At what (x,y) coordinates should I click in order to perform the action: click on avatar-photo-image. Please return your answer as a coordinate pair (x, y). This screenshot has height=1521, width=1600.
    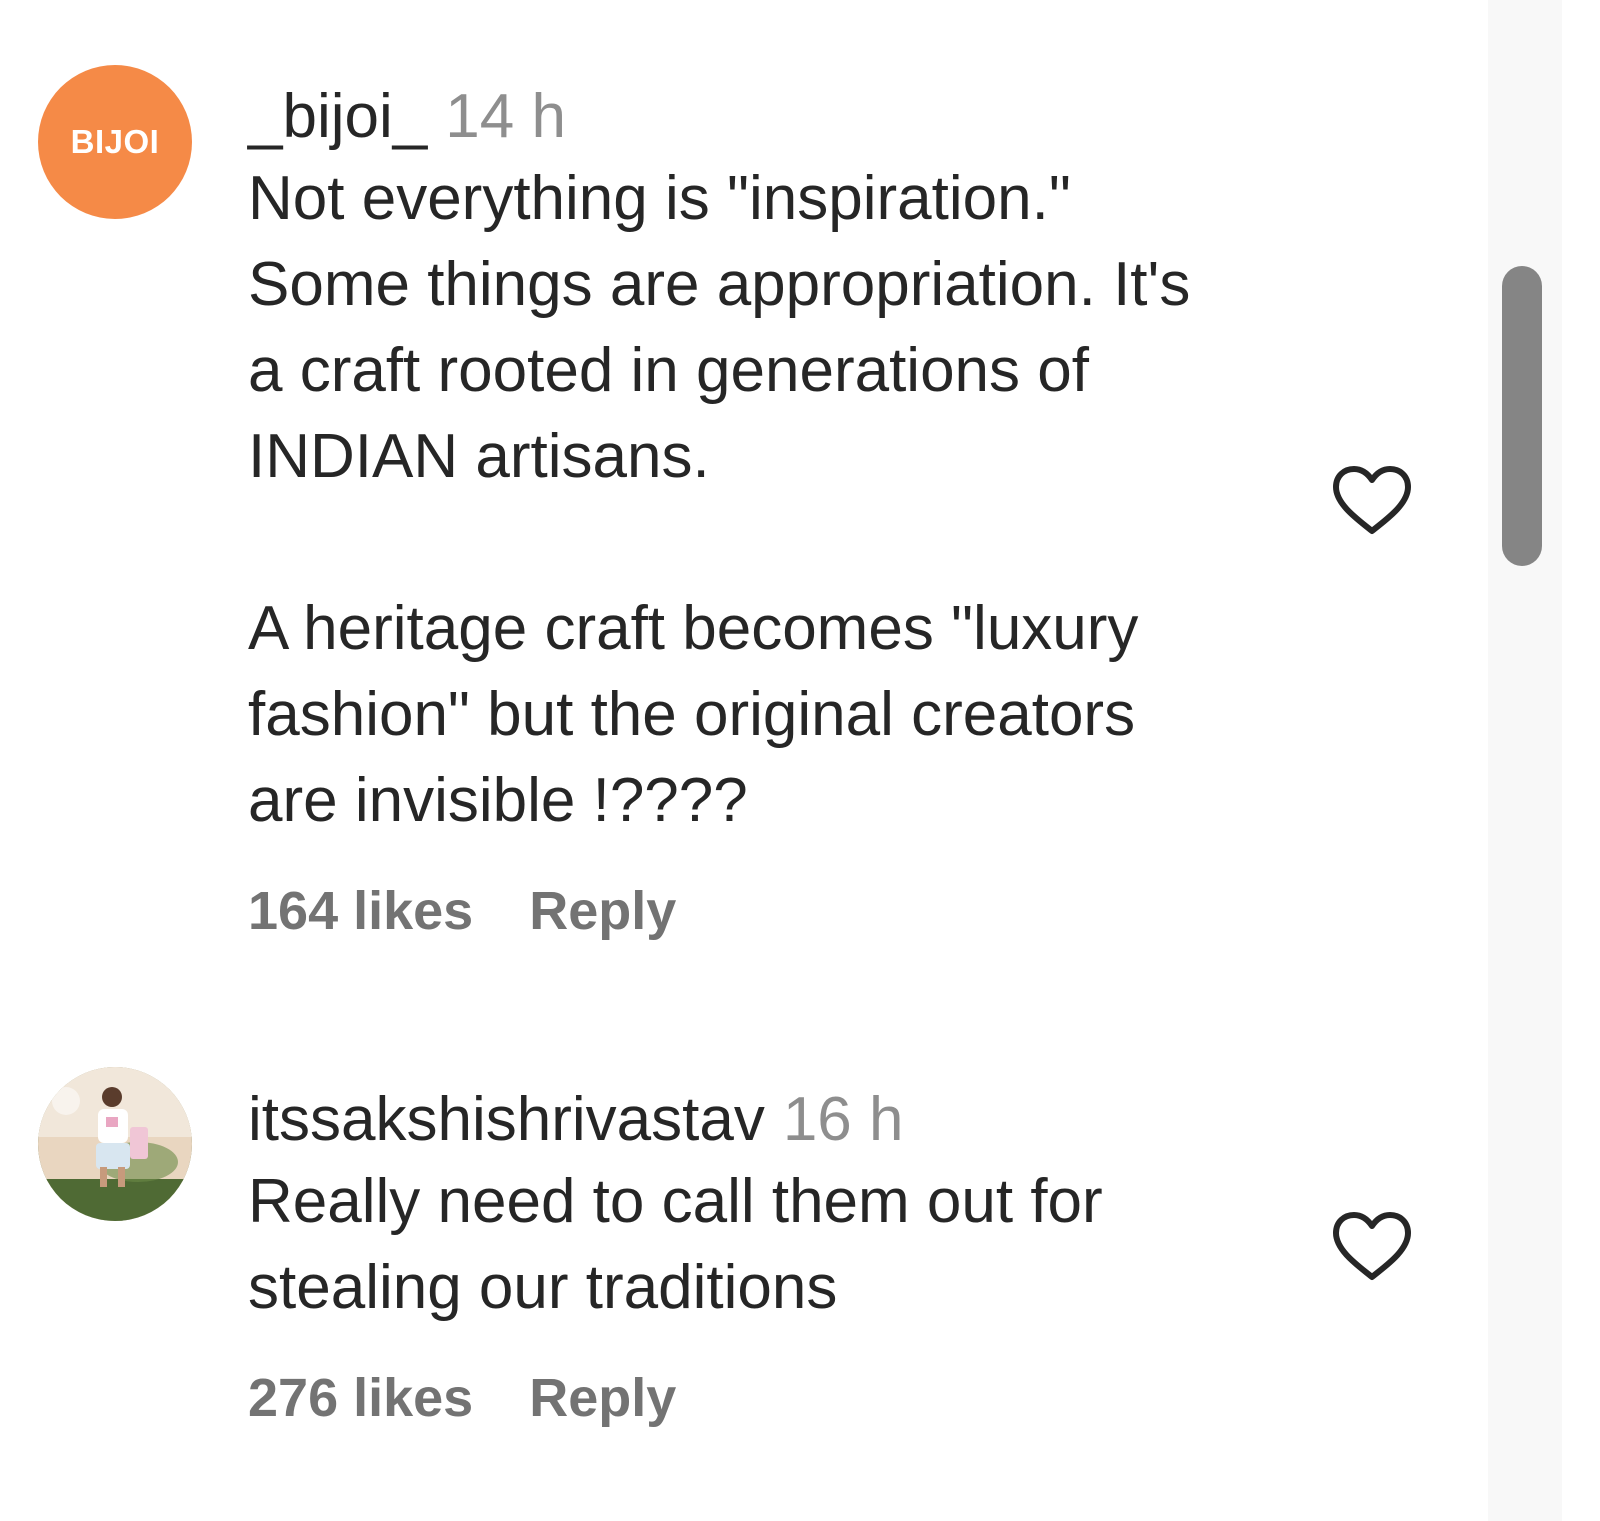
    Looking at the image, I should click on (115, 1144).